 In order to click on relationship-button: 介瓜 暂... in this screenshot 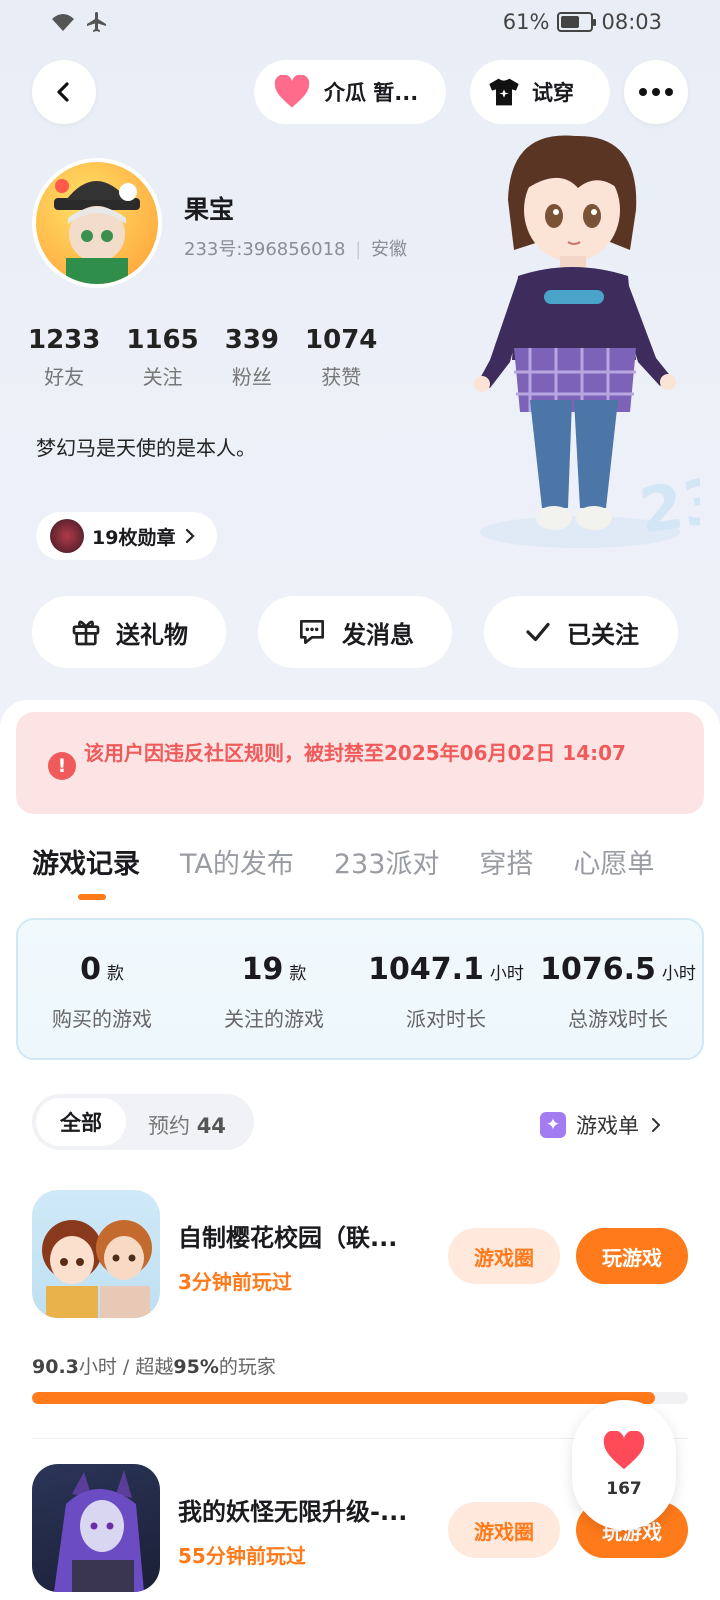, I will do `click(350, 92)`.